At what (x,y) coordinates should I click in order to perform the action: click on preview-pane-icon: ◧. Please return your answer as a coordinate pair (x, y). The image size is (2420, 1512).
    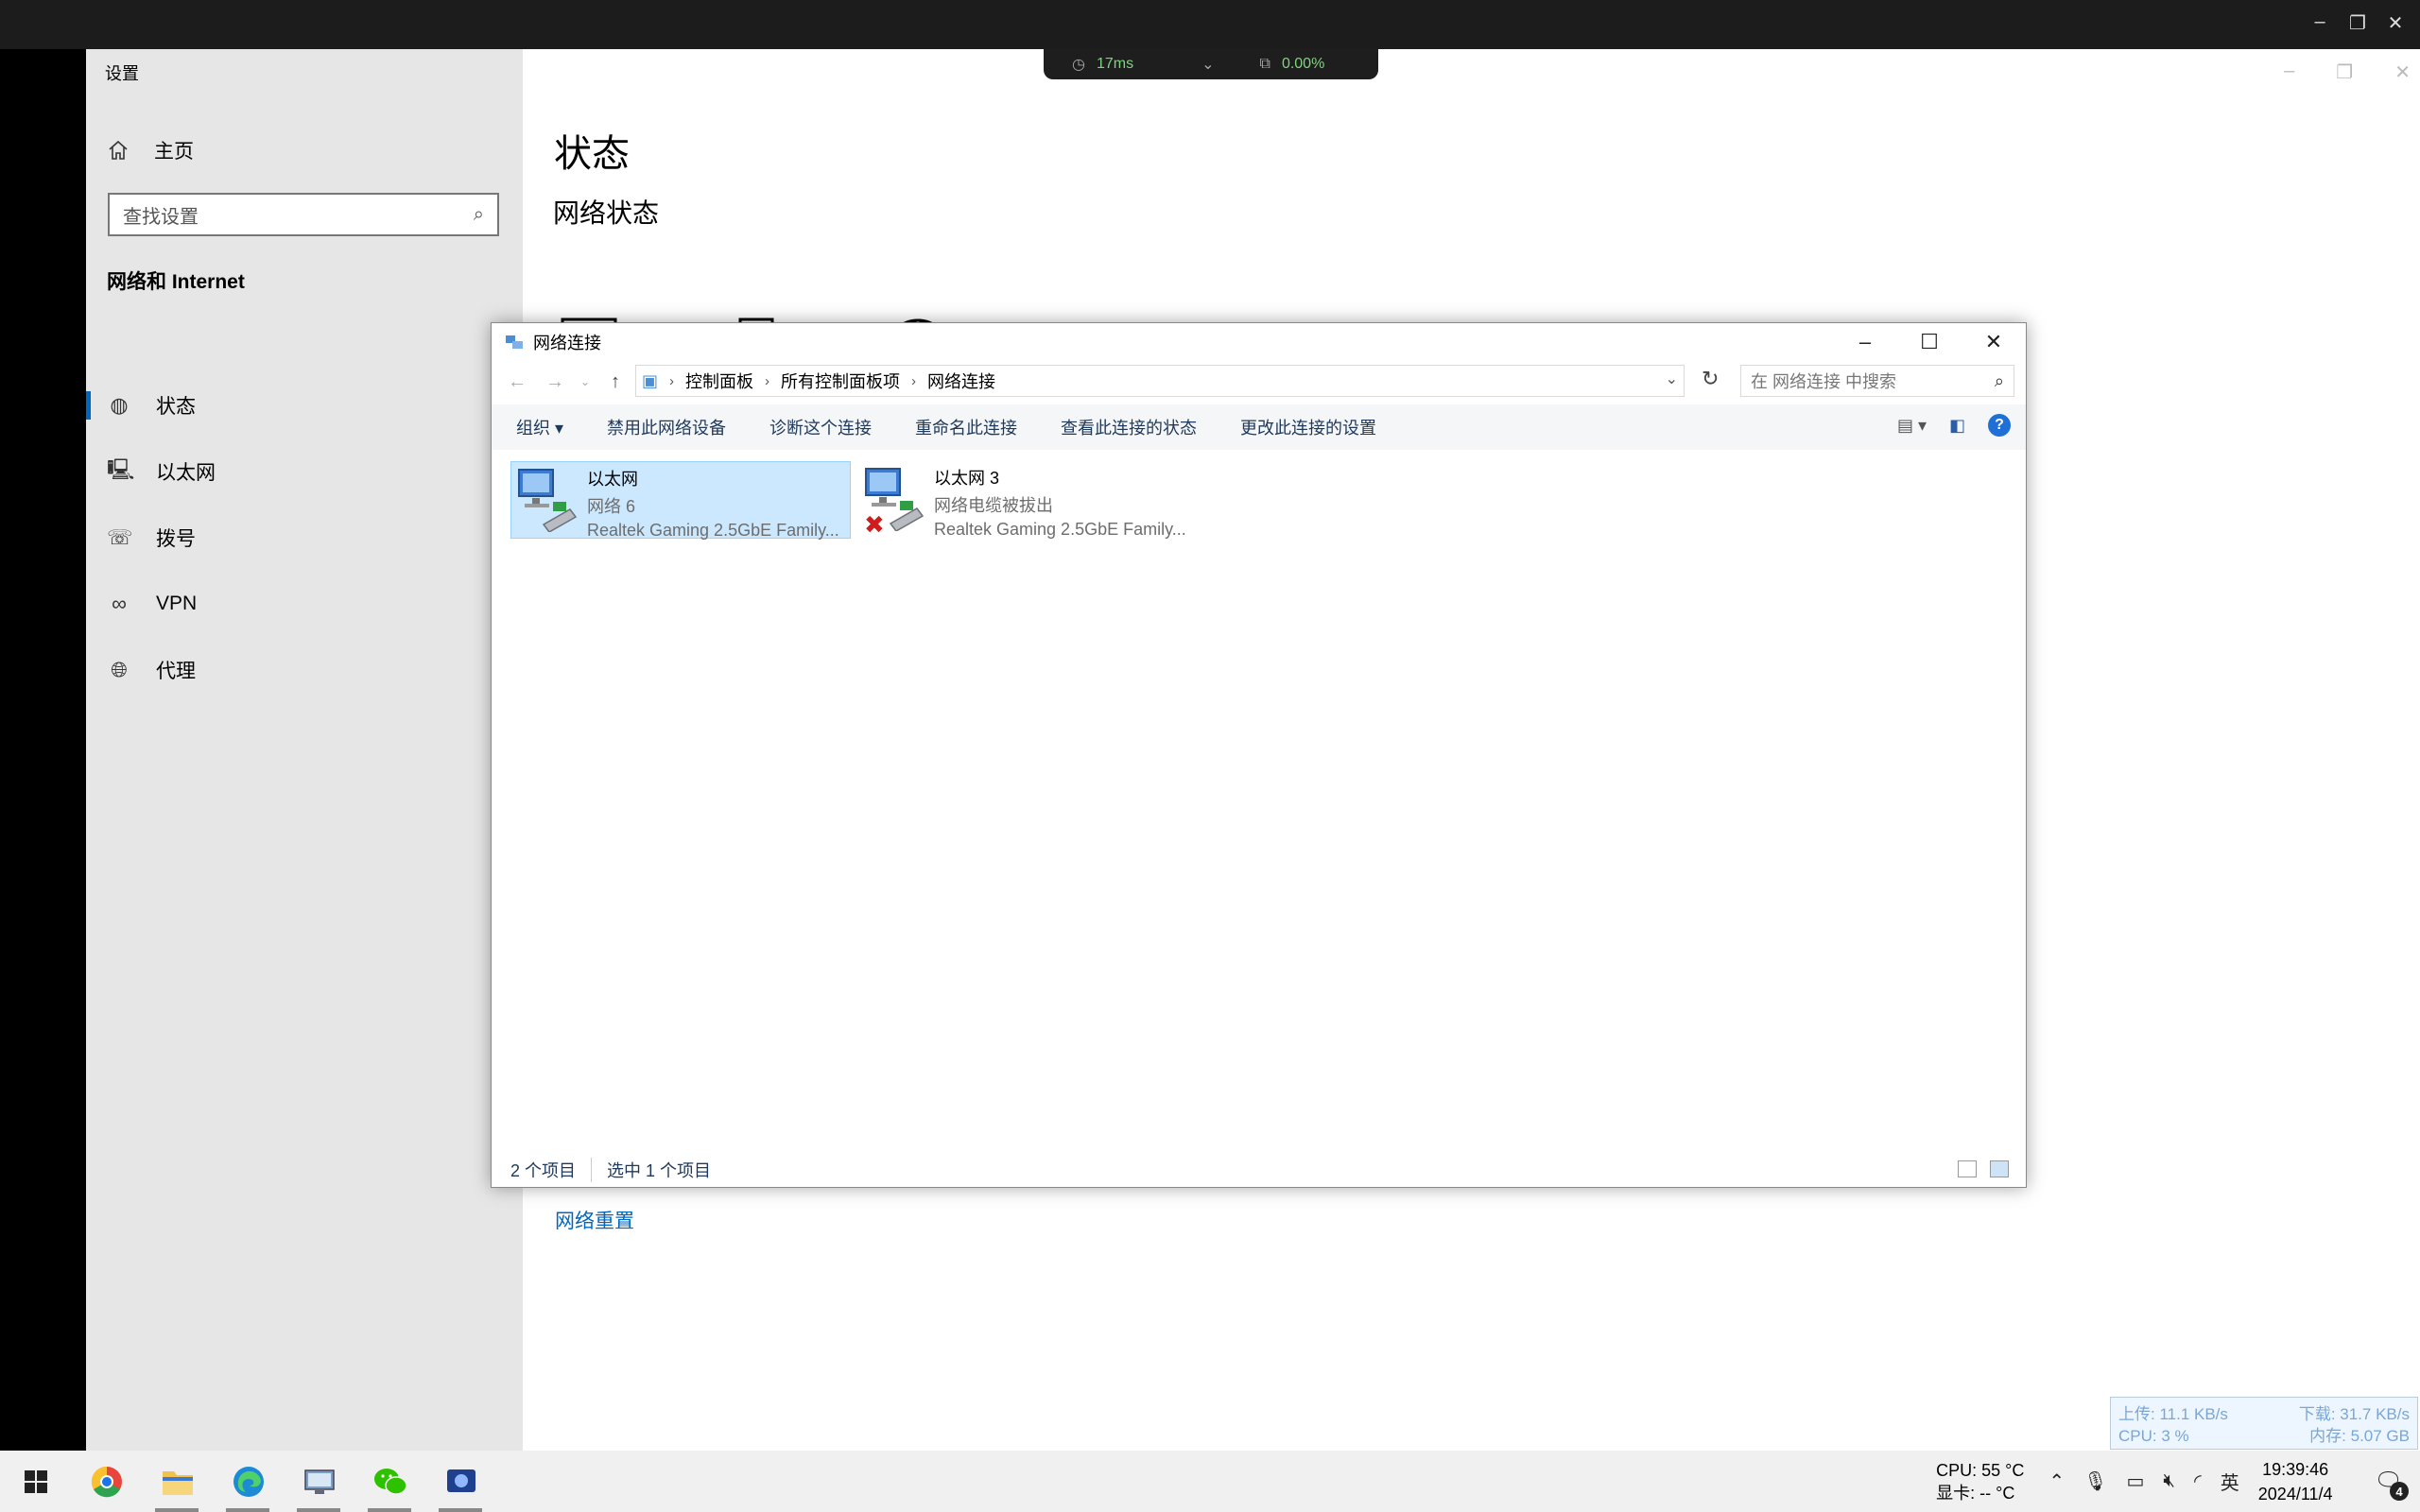
    Looking at the image, I should click on (1957, 426).